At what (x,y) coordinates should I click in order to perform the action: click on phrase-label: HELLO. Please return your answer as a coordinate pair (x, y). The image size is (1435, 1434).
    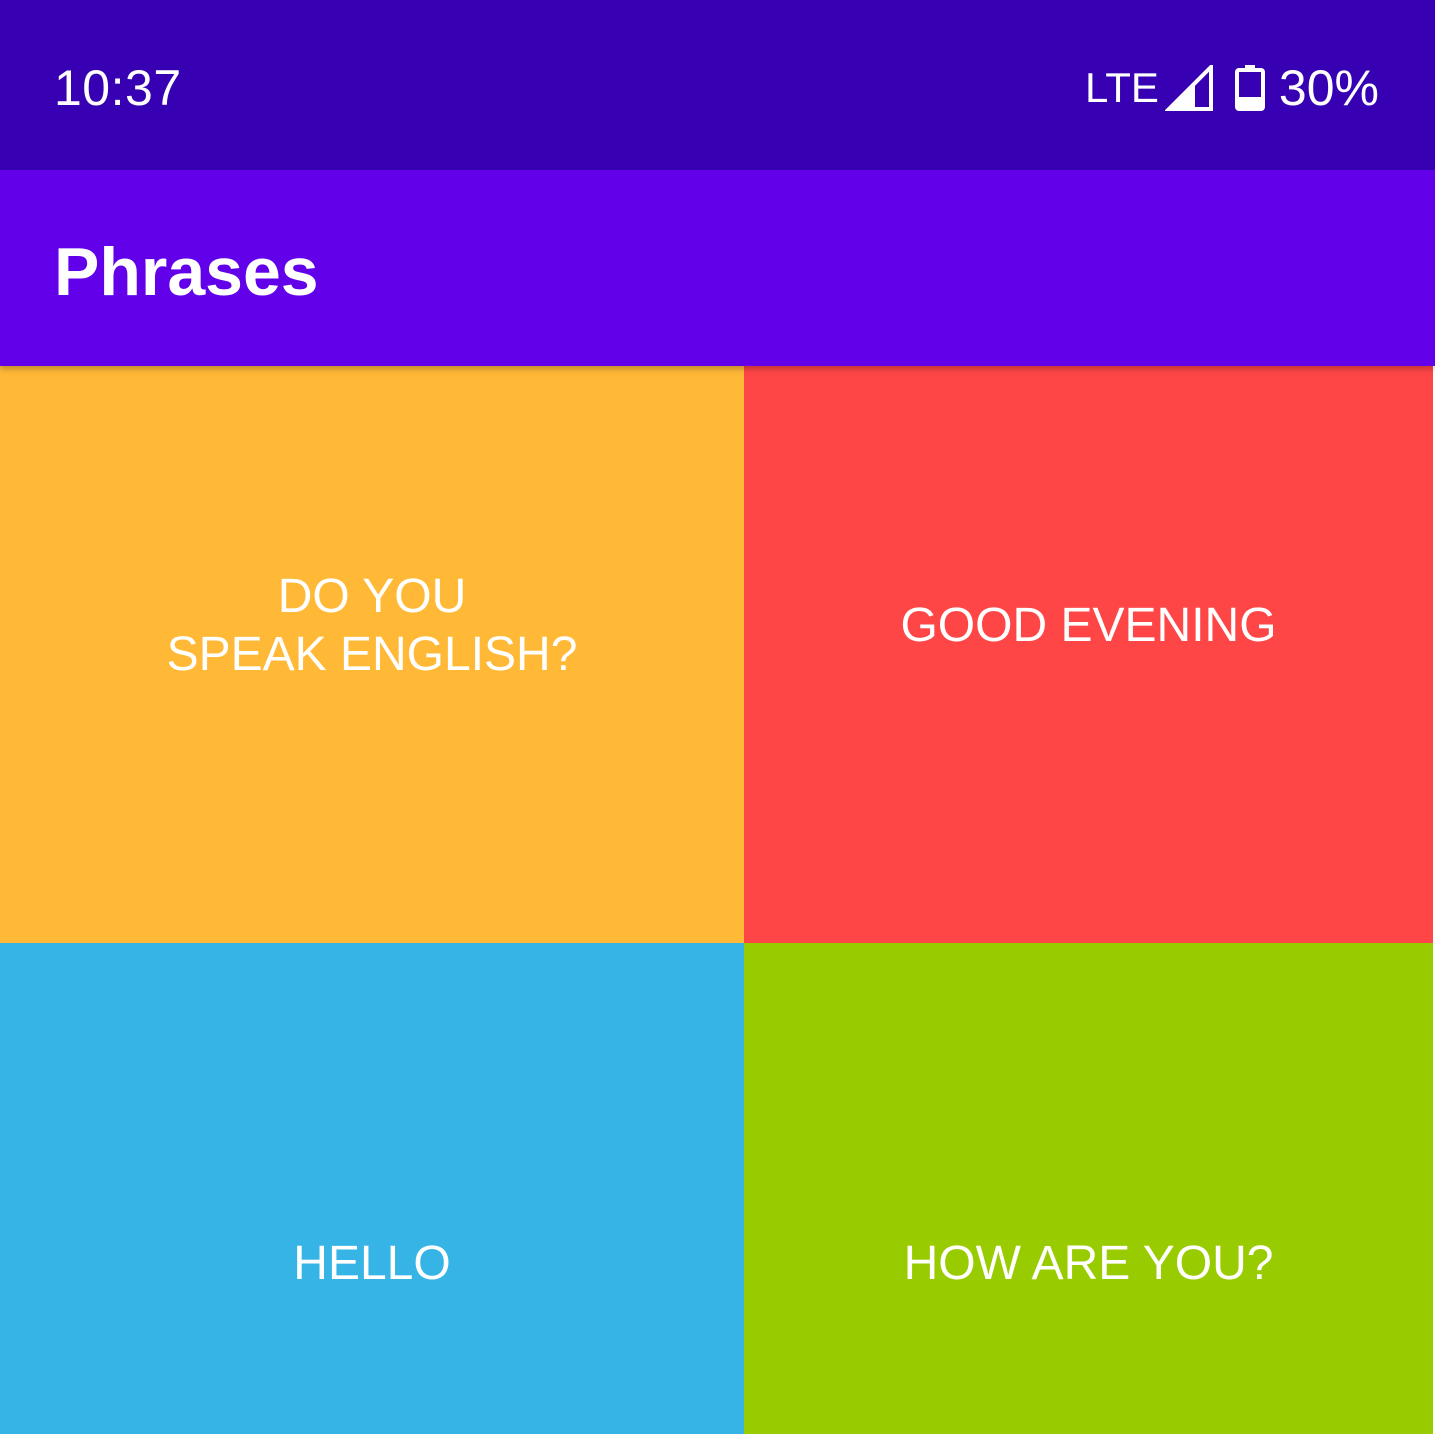
    Looking at the image, I should click on (372, 1263).